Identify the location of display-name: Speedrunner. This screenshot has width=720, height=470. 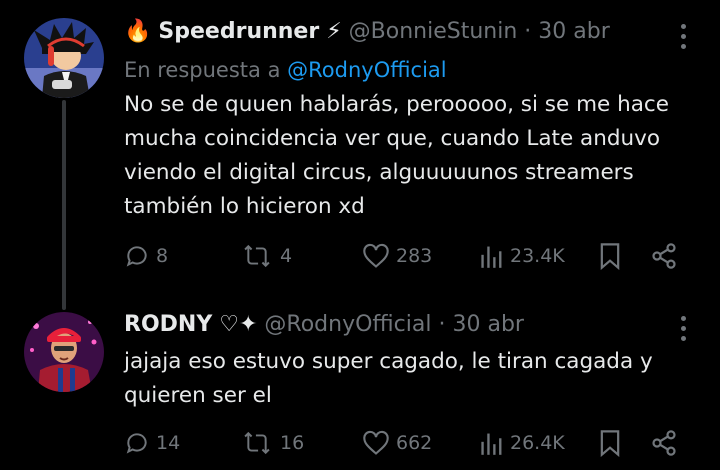
(238, 31).